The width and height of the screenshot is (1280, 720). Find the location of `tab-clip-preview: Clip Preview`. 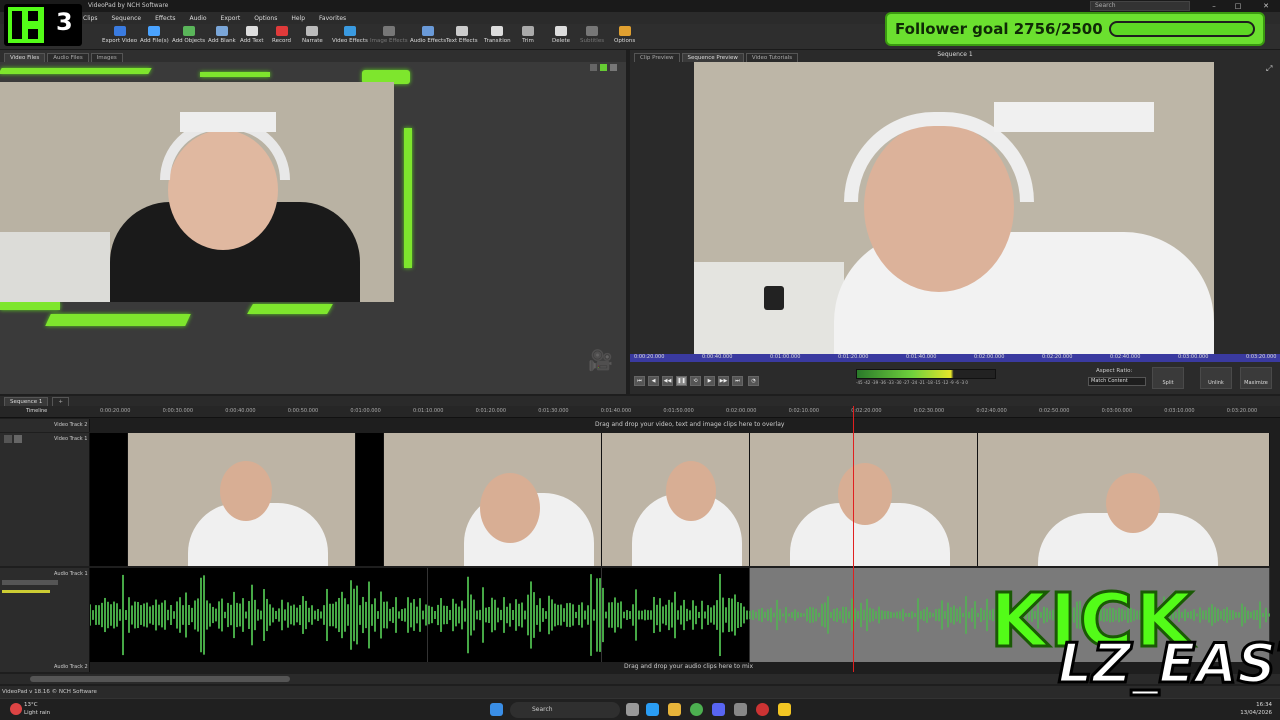

tab-clip-preview: Clip Preview is located at coordinates (657, 57).